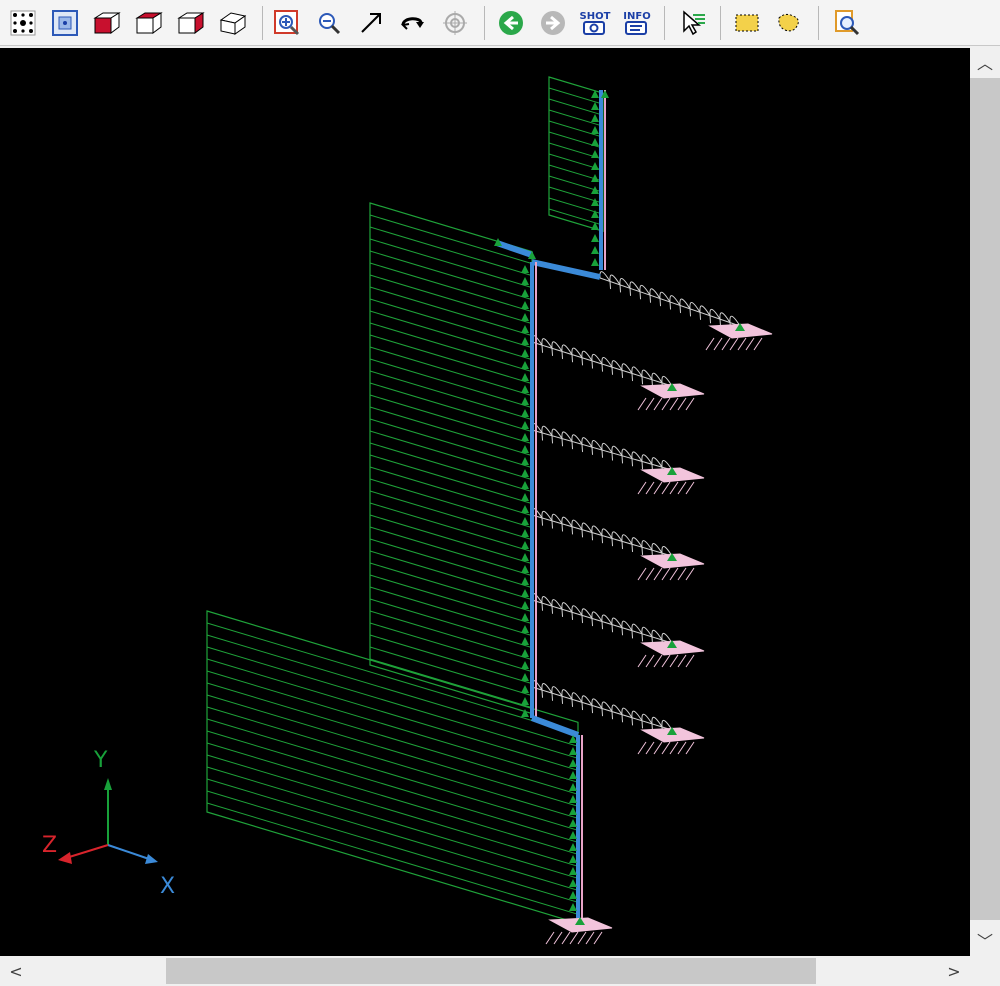 Image resolution: width=1000 pixels, height=986 pixels. What do you see at coordinates (371, 23) in the screenshot?
I see `pan-arrow-icon` at bounding box center [371, 23].